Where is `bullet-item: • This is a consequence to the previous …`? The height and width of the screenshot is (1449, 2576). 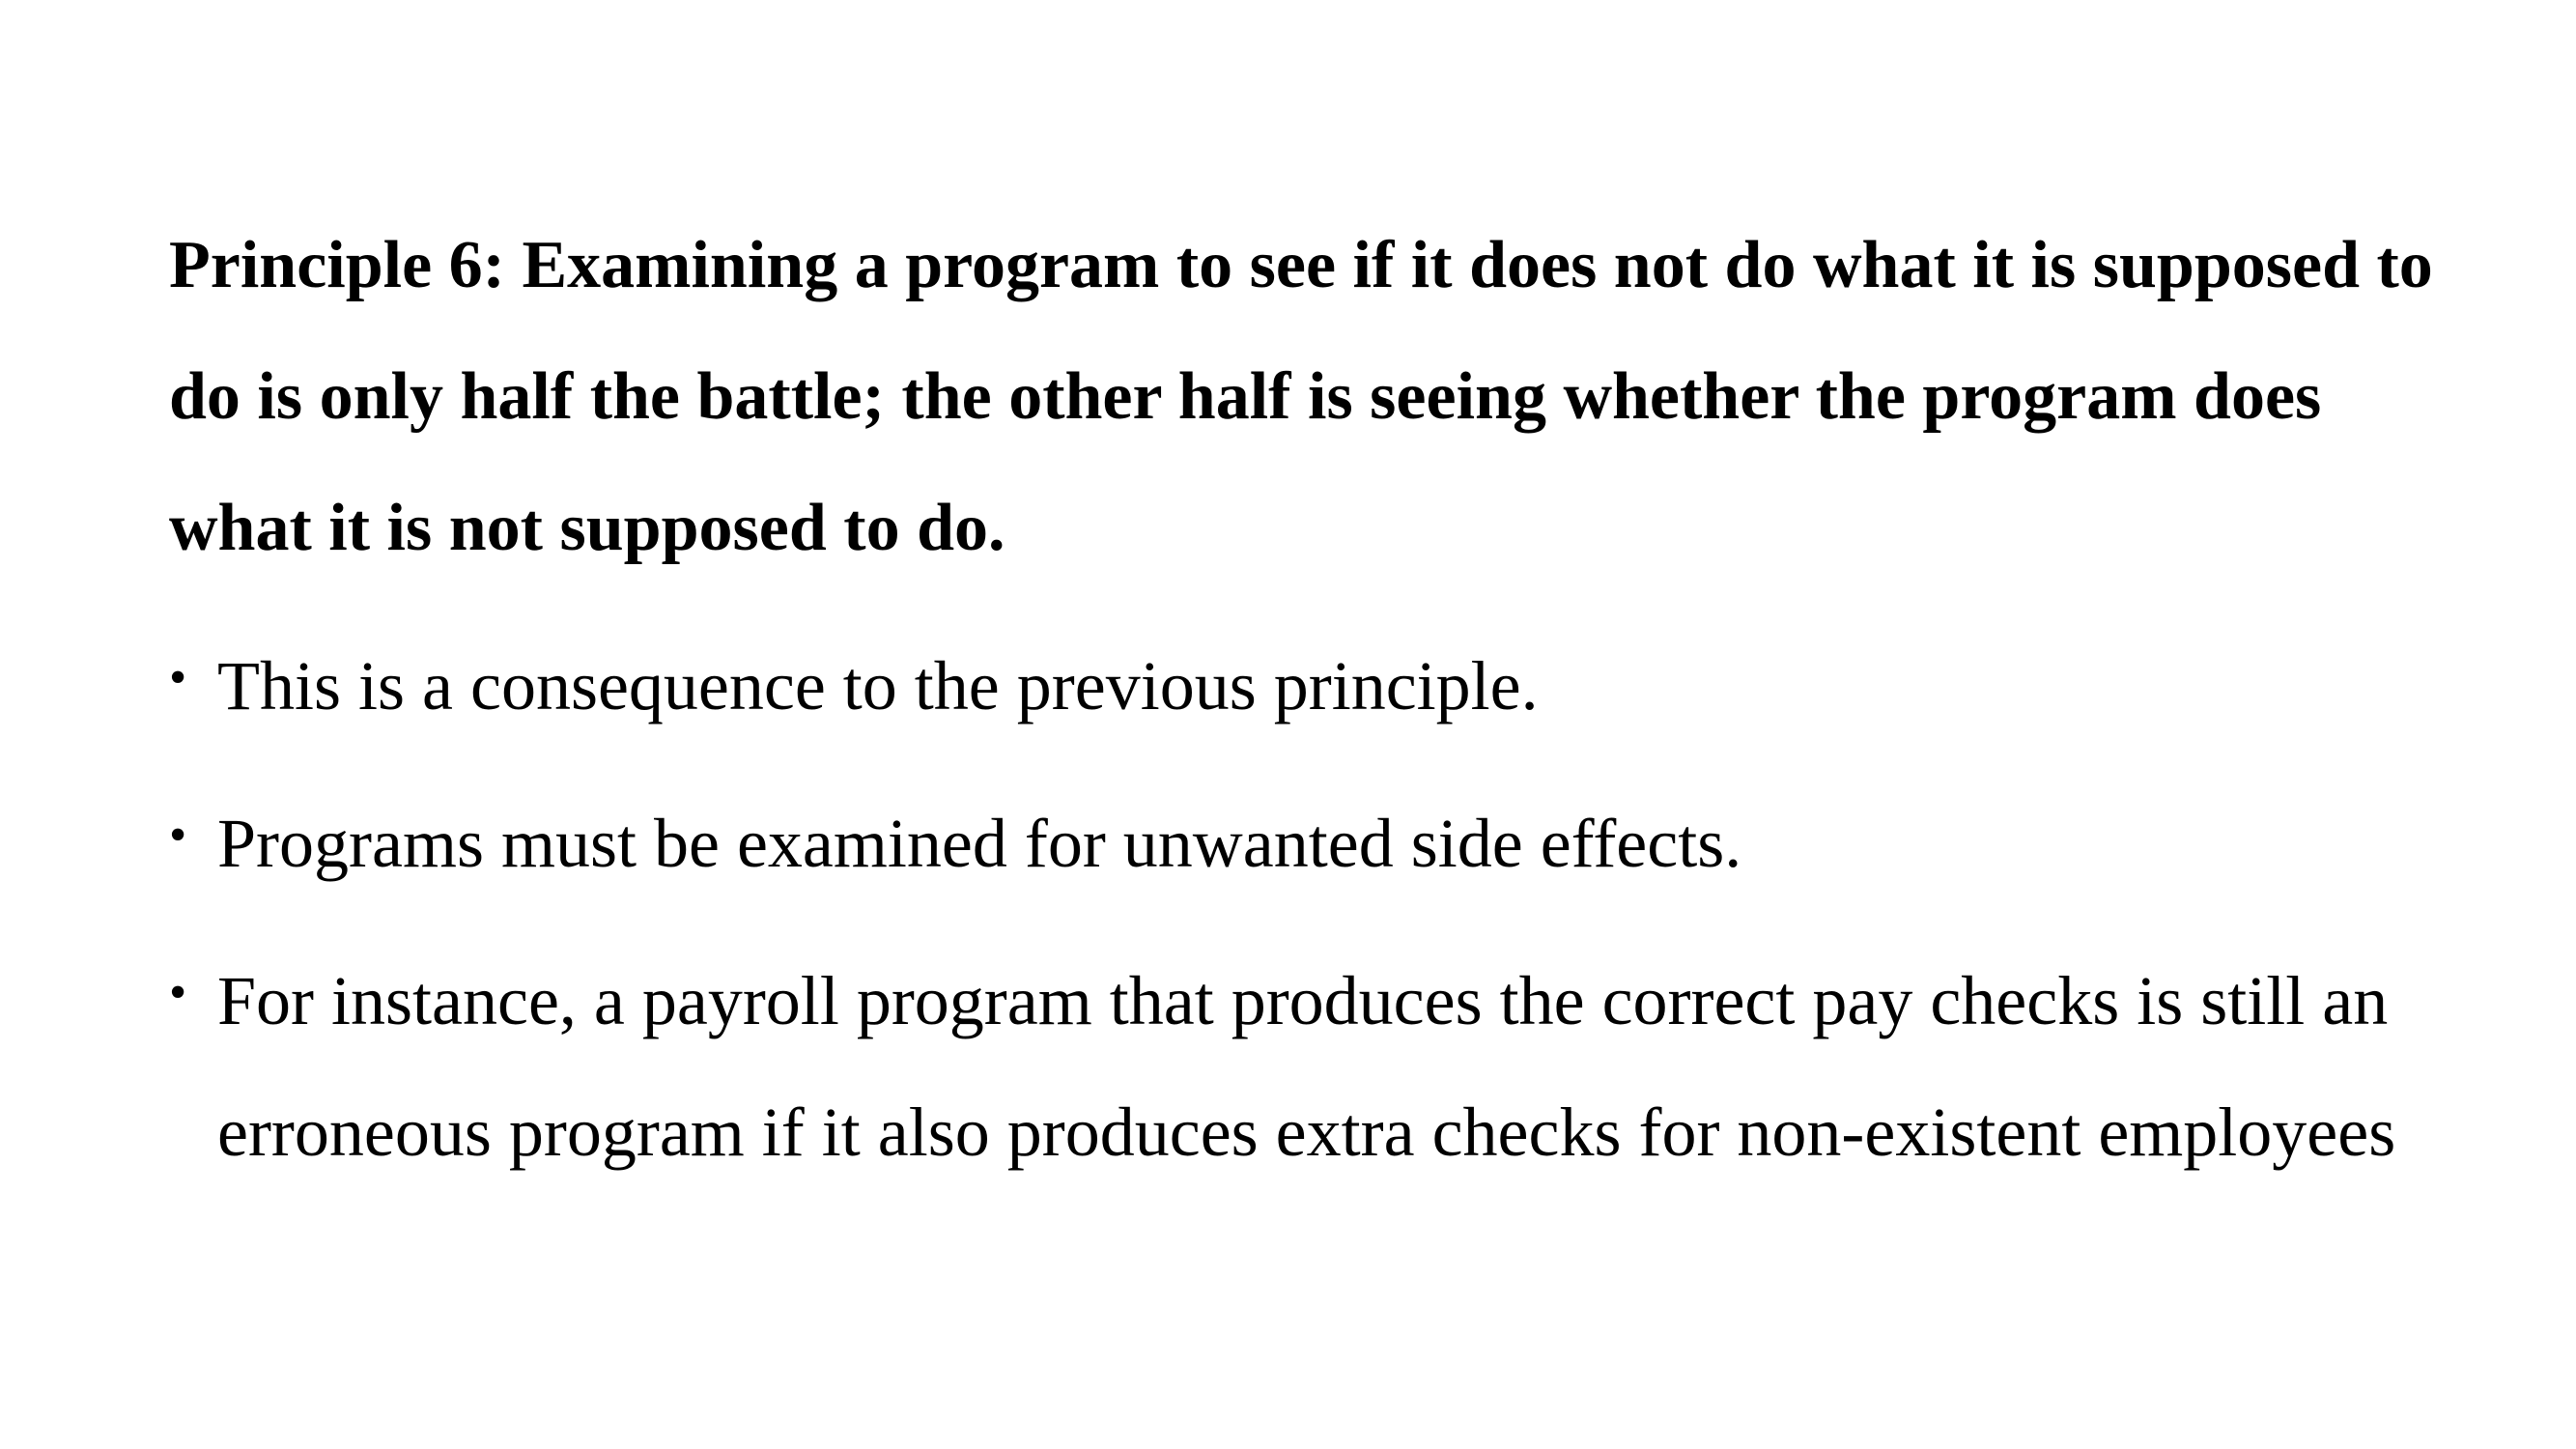
bullet-item: • This is a consequence to the previous … is located at coordinates (1318, 686).